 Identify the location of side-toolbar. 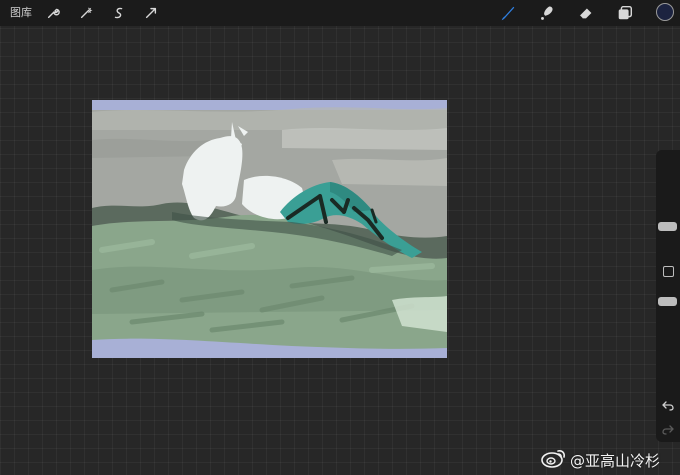
(668, 296).